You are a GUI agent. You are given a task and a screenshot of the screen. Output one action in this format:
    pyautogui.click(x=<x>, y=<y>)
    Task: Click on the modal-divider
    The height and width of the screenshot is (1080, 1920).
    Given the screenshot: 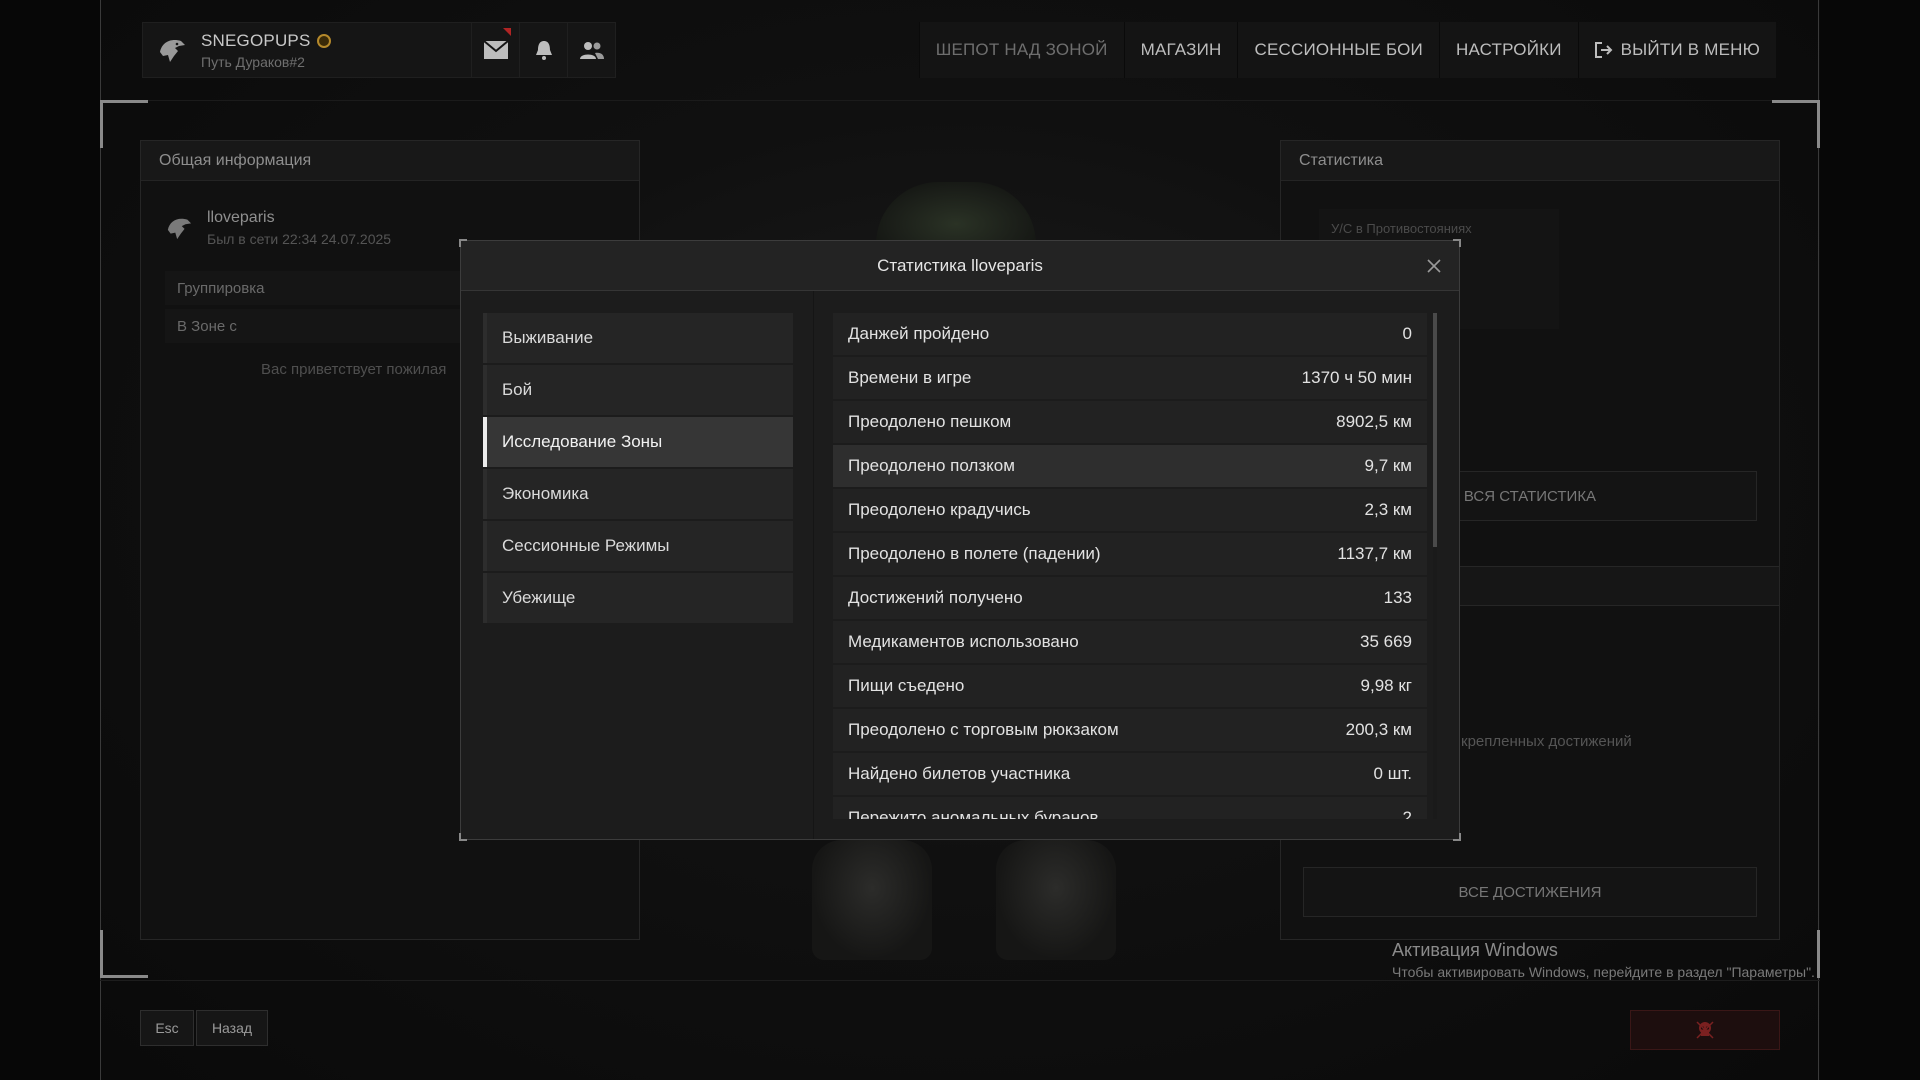 What is the action you would take?
    pyautogui.click(x=813, y=565)
    